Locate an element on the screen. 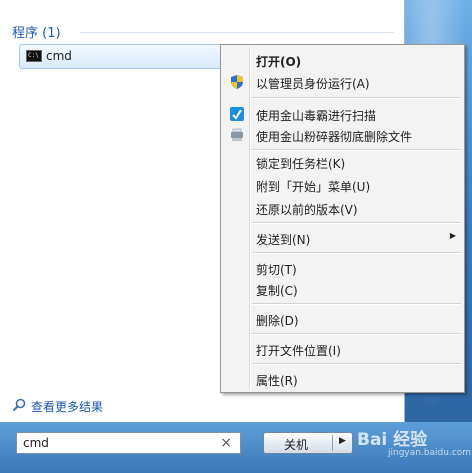  search-input: cmd × is located at coordinates (128, 443).